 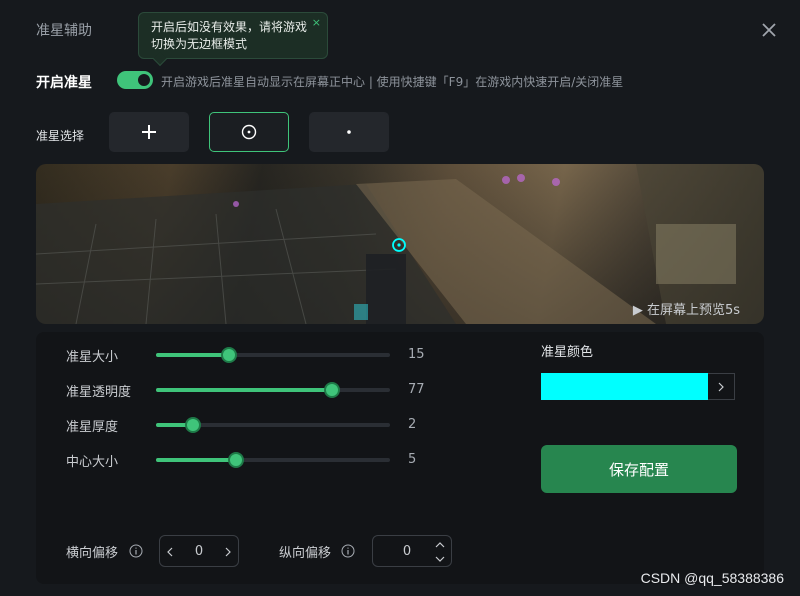 I want to click on crosshair-preview-icon, so click(x=399, y=245).